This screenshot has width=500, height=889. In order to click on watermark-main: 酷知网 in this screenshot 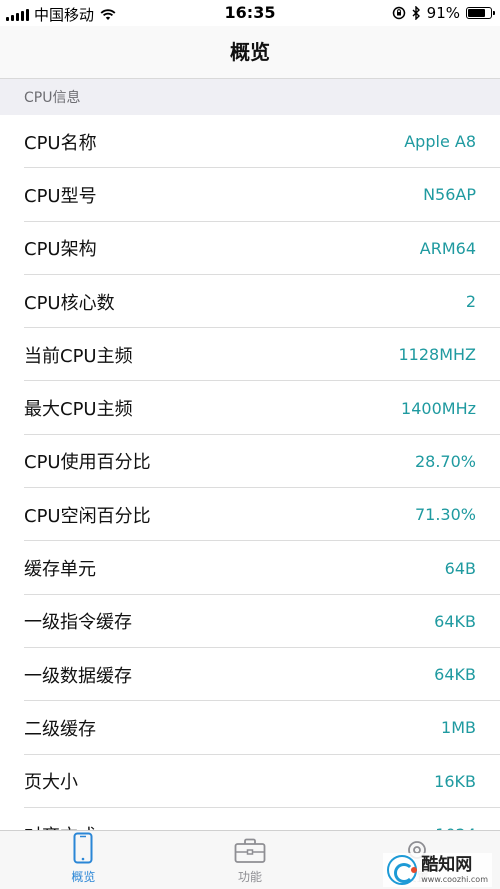, I will do `click(447, 864)`.